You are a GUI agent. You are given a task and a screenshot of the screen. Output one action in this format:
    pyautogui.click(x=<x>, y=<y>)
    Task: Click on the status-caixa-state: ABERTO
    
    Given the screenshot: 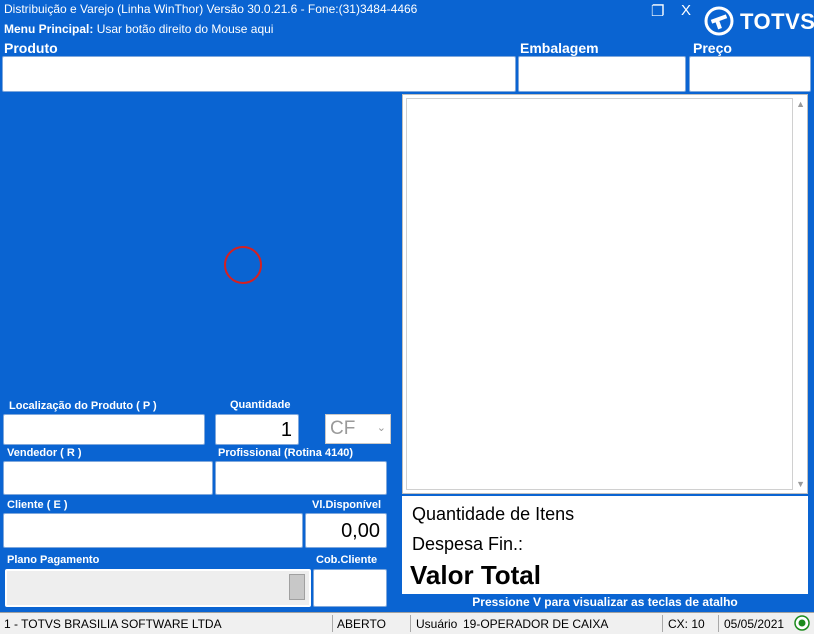 What is the action you would take?
    pyautogui.click(x=361, y=624)
    